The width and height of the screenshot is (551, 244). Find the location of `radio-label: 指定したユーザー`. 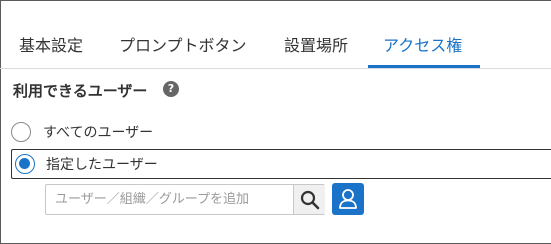

radio-label: 指定したユーザー is located at coordinates (102, 165).